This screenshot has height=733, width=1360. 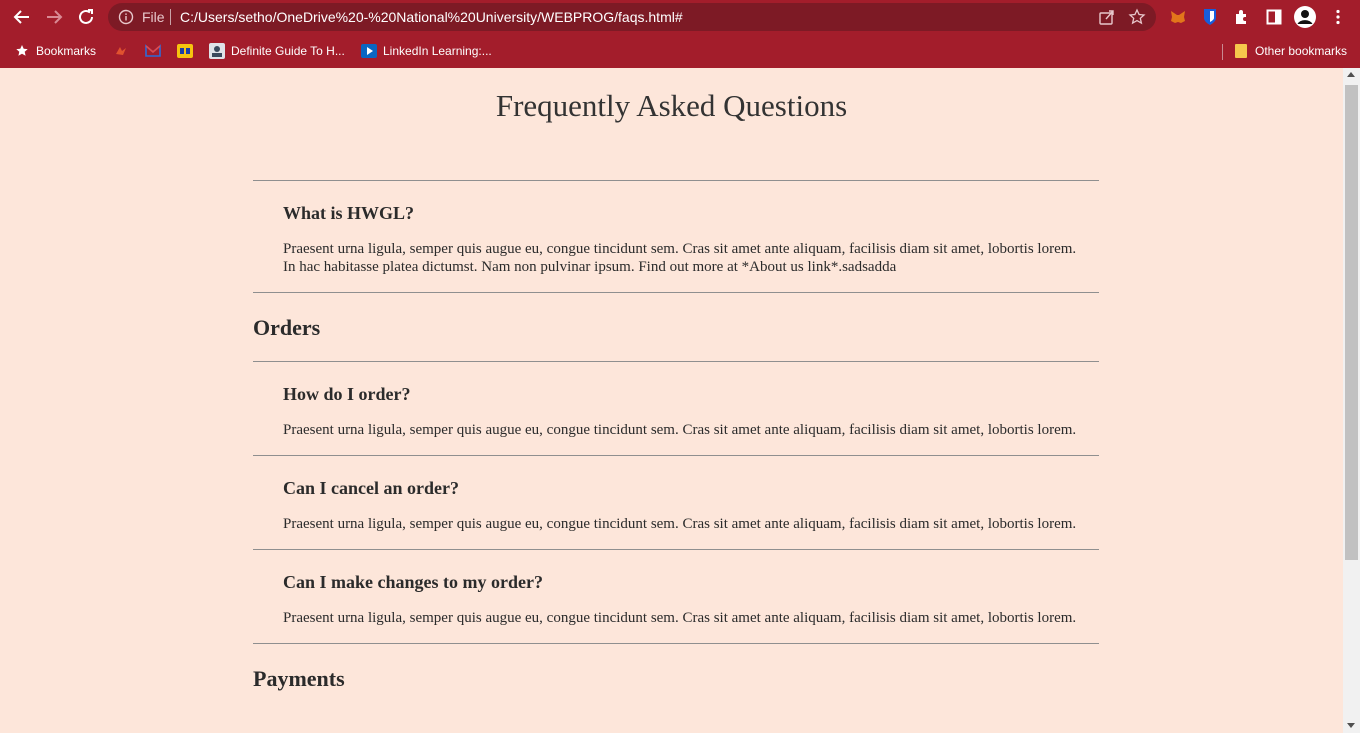 I want to click on extensions-puzzle-icon, so click(x=1242, y=17).